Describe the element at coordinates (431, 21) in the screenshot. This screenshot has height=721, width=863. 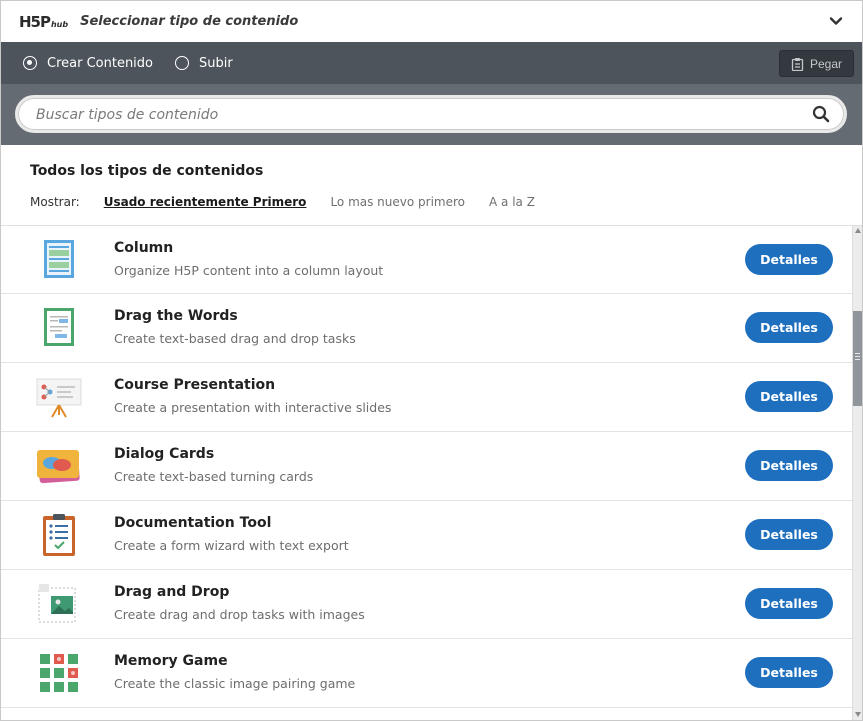
I see `hub-header: H5P hub Seleccionar tipo de contenido` at that location.